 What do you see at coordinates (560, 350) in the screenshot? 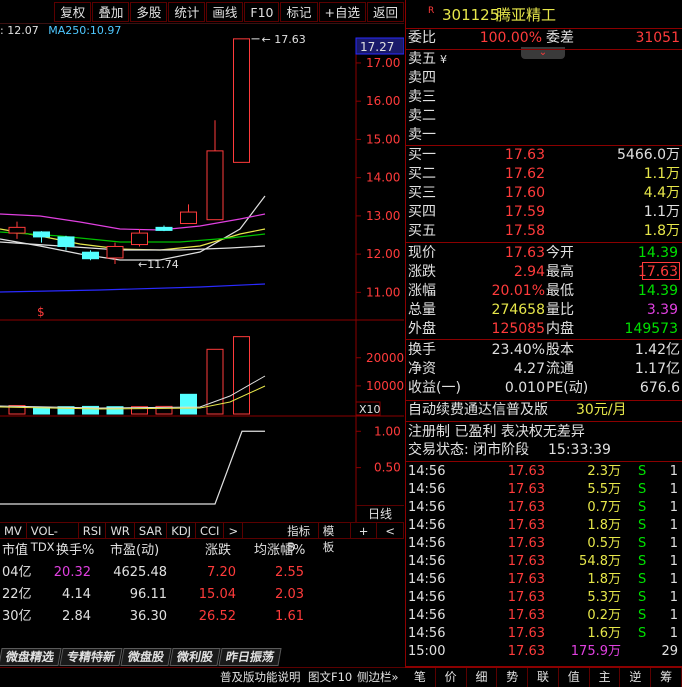
I see `finance-label: 股本` at bounding box center [560, 350].